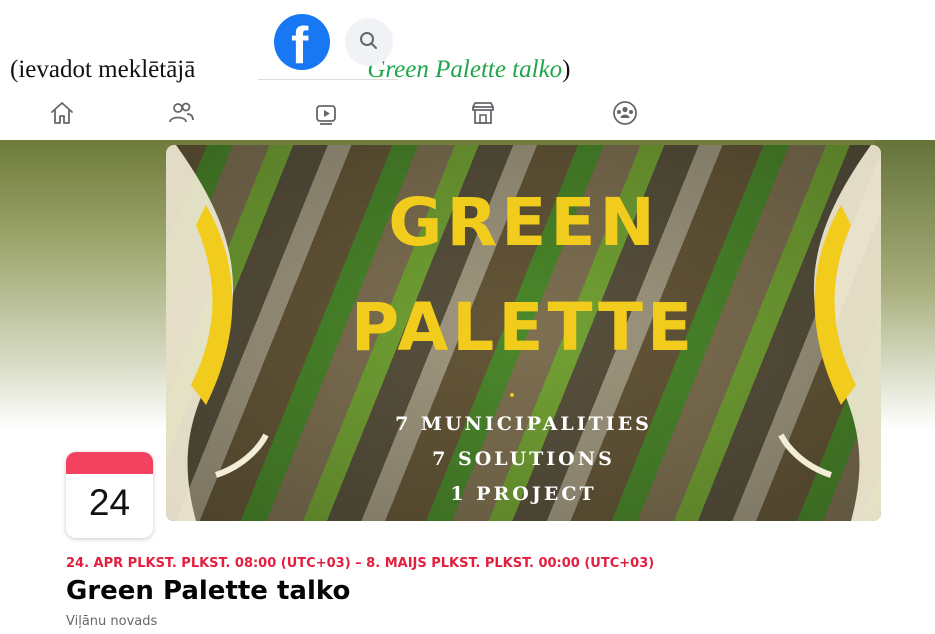 Image resolution: width=935 pixels, height=634 pixels. Describe the element at coordinates (109, 502) in the screenshot. I see `event-day: 24` at that location.